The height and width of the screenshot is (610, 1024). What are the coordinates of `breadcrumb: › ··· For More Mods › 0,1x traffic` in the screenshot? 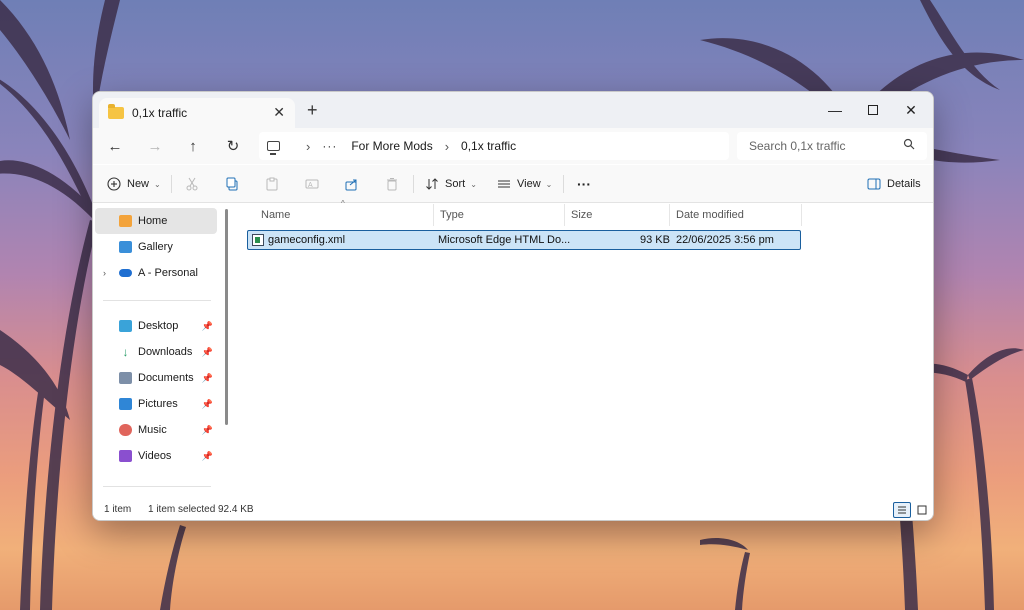 It's located at (494, 146).